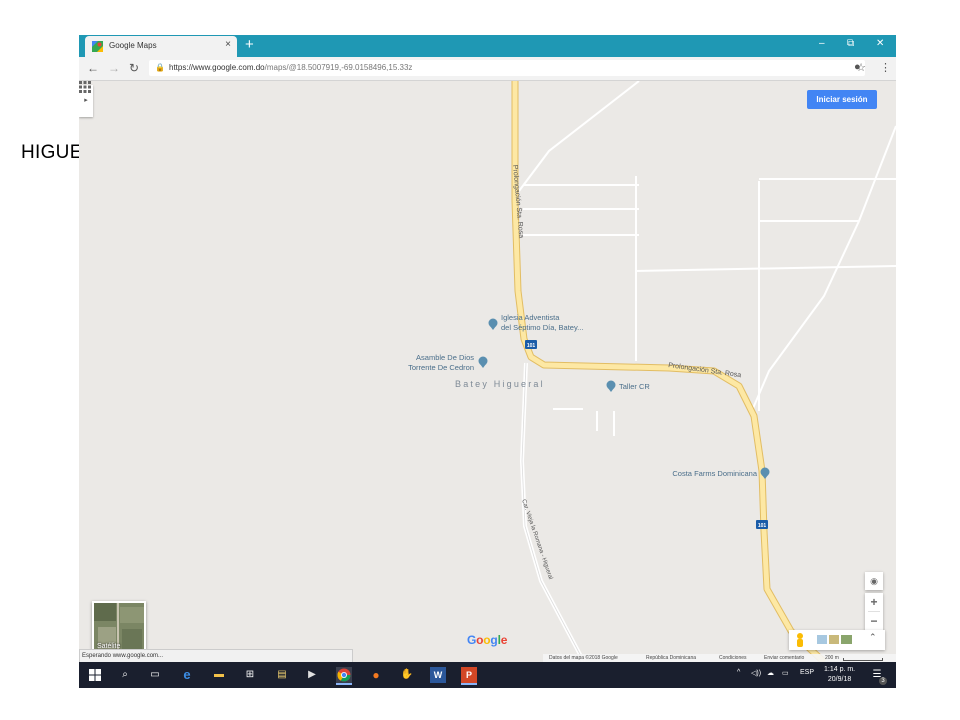 The width and height of the screenshot is (960, 720). What do you see at coordinates (832, 658) in the screenshot?
I see `scale-label: 200 m` at bounding box center [832, 658].